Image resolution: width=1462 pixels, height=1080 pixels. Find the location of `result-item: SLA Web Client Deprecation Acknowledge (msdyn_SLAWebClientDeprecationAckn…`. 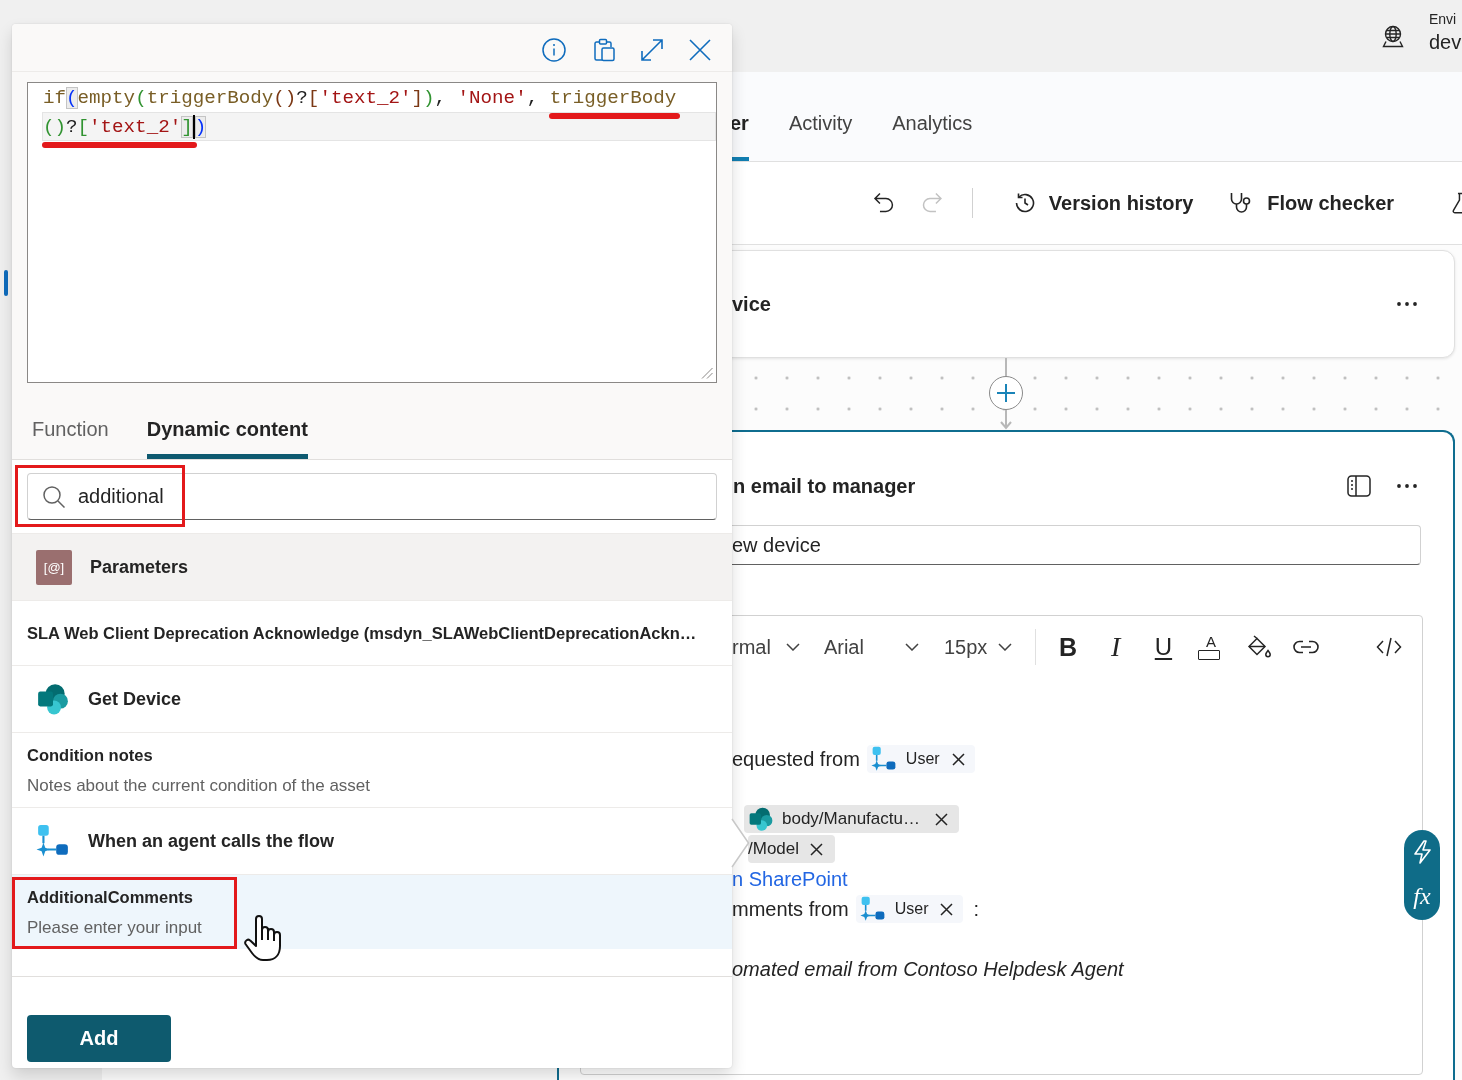

result-item: SLA Web Client Deprecation Acknowledge (msdyn_SLAWebClientDeprecationAckn… is located at coordinates (372, 632).